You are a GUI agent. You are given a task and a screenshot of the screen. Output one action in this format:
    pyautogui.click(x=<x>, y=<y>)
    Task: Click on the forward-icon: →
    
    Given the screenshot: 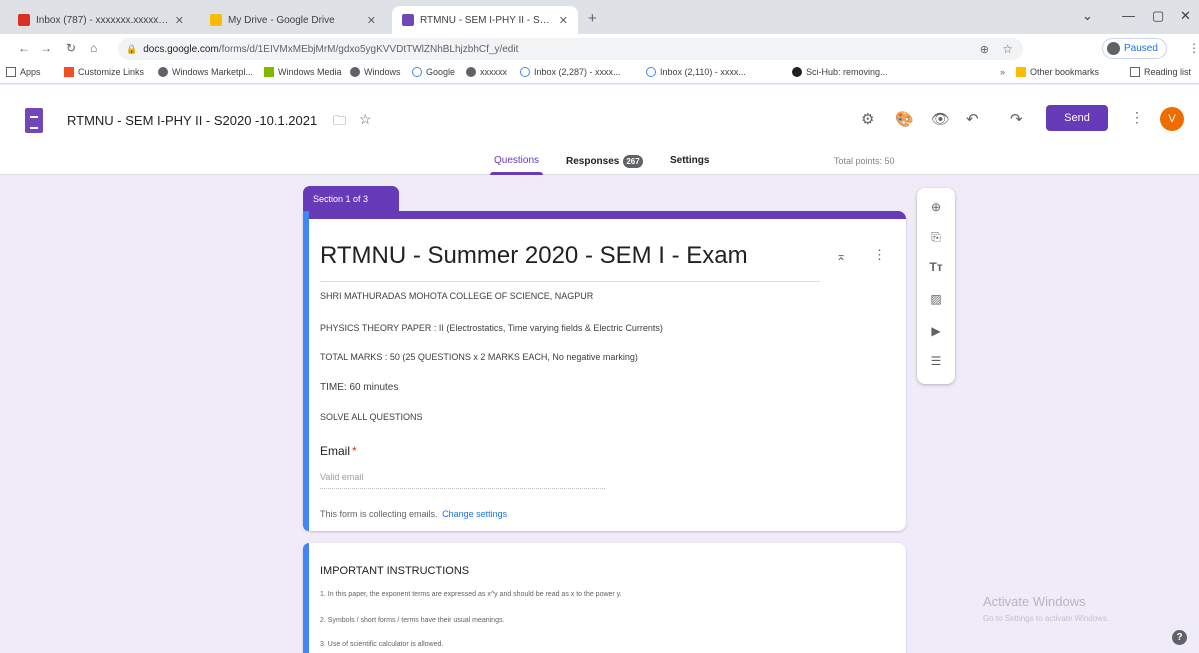 What is the action you would take?
    pyautogui.click(x=46, y=48)
    